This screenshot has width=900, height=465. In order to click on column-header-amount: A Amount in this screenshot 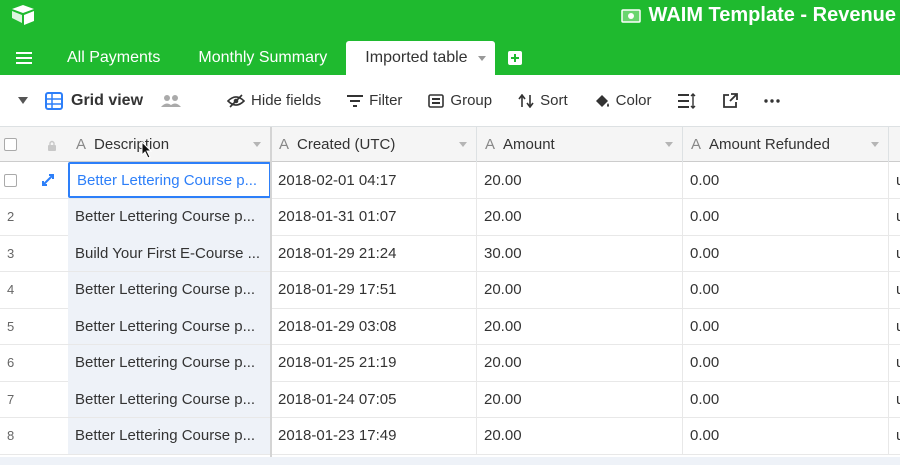, I will do `click(580, 144)`.